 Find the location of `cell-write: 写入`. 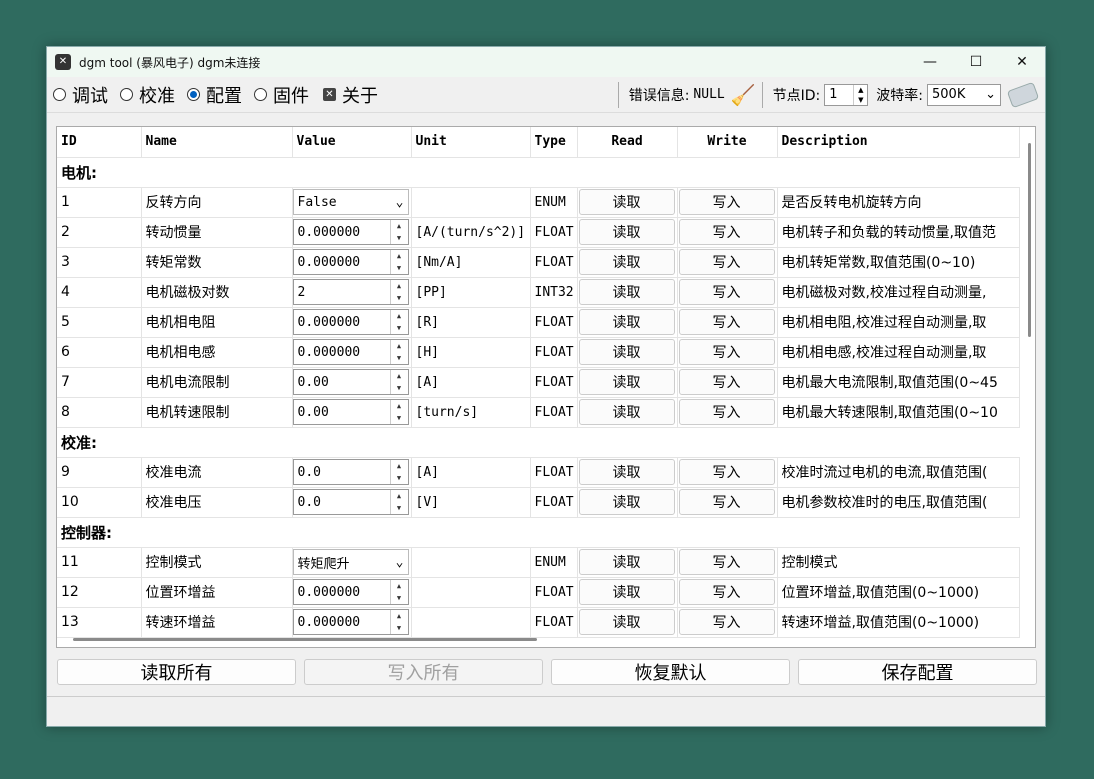

cell-write: 写入 is located at coordinates (727, 472).